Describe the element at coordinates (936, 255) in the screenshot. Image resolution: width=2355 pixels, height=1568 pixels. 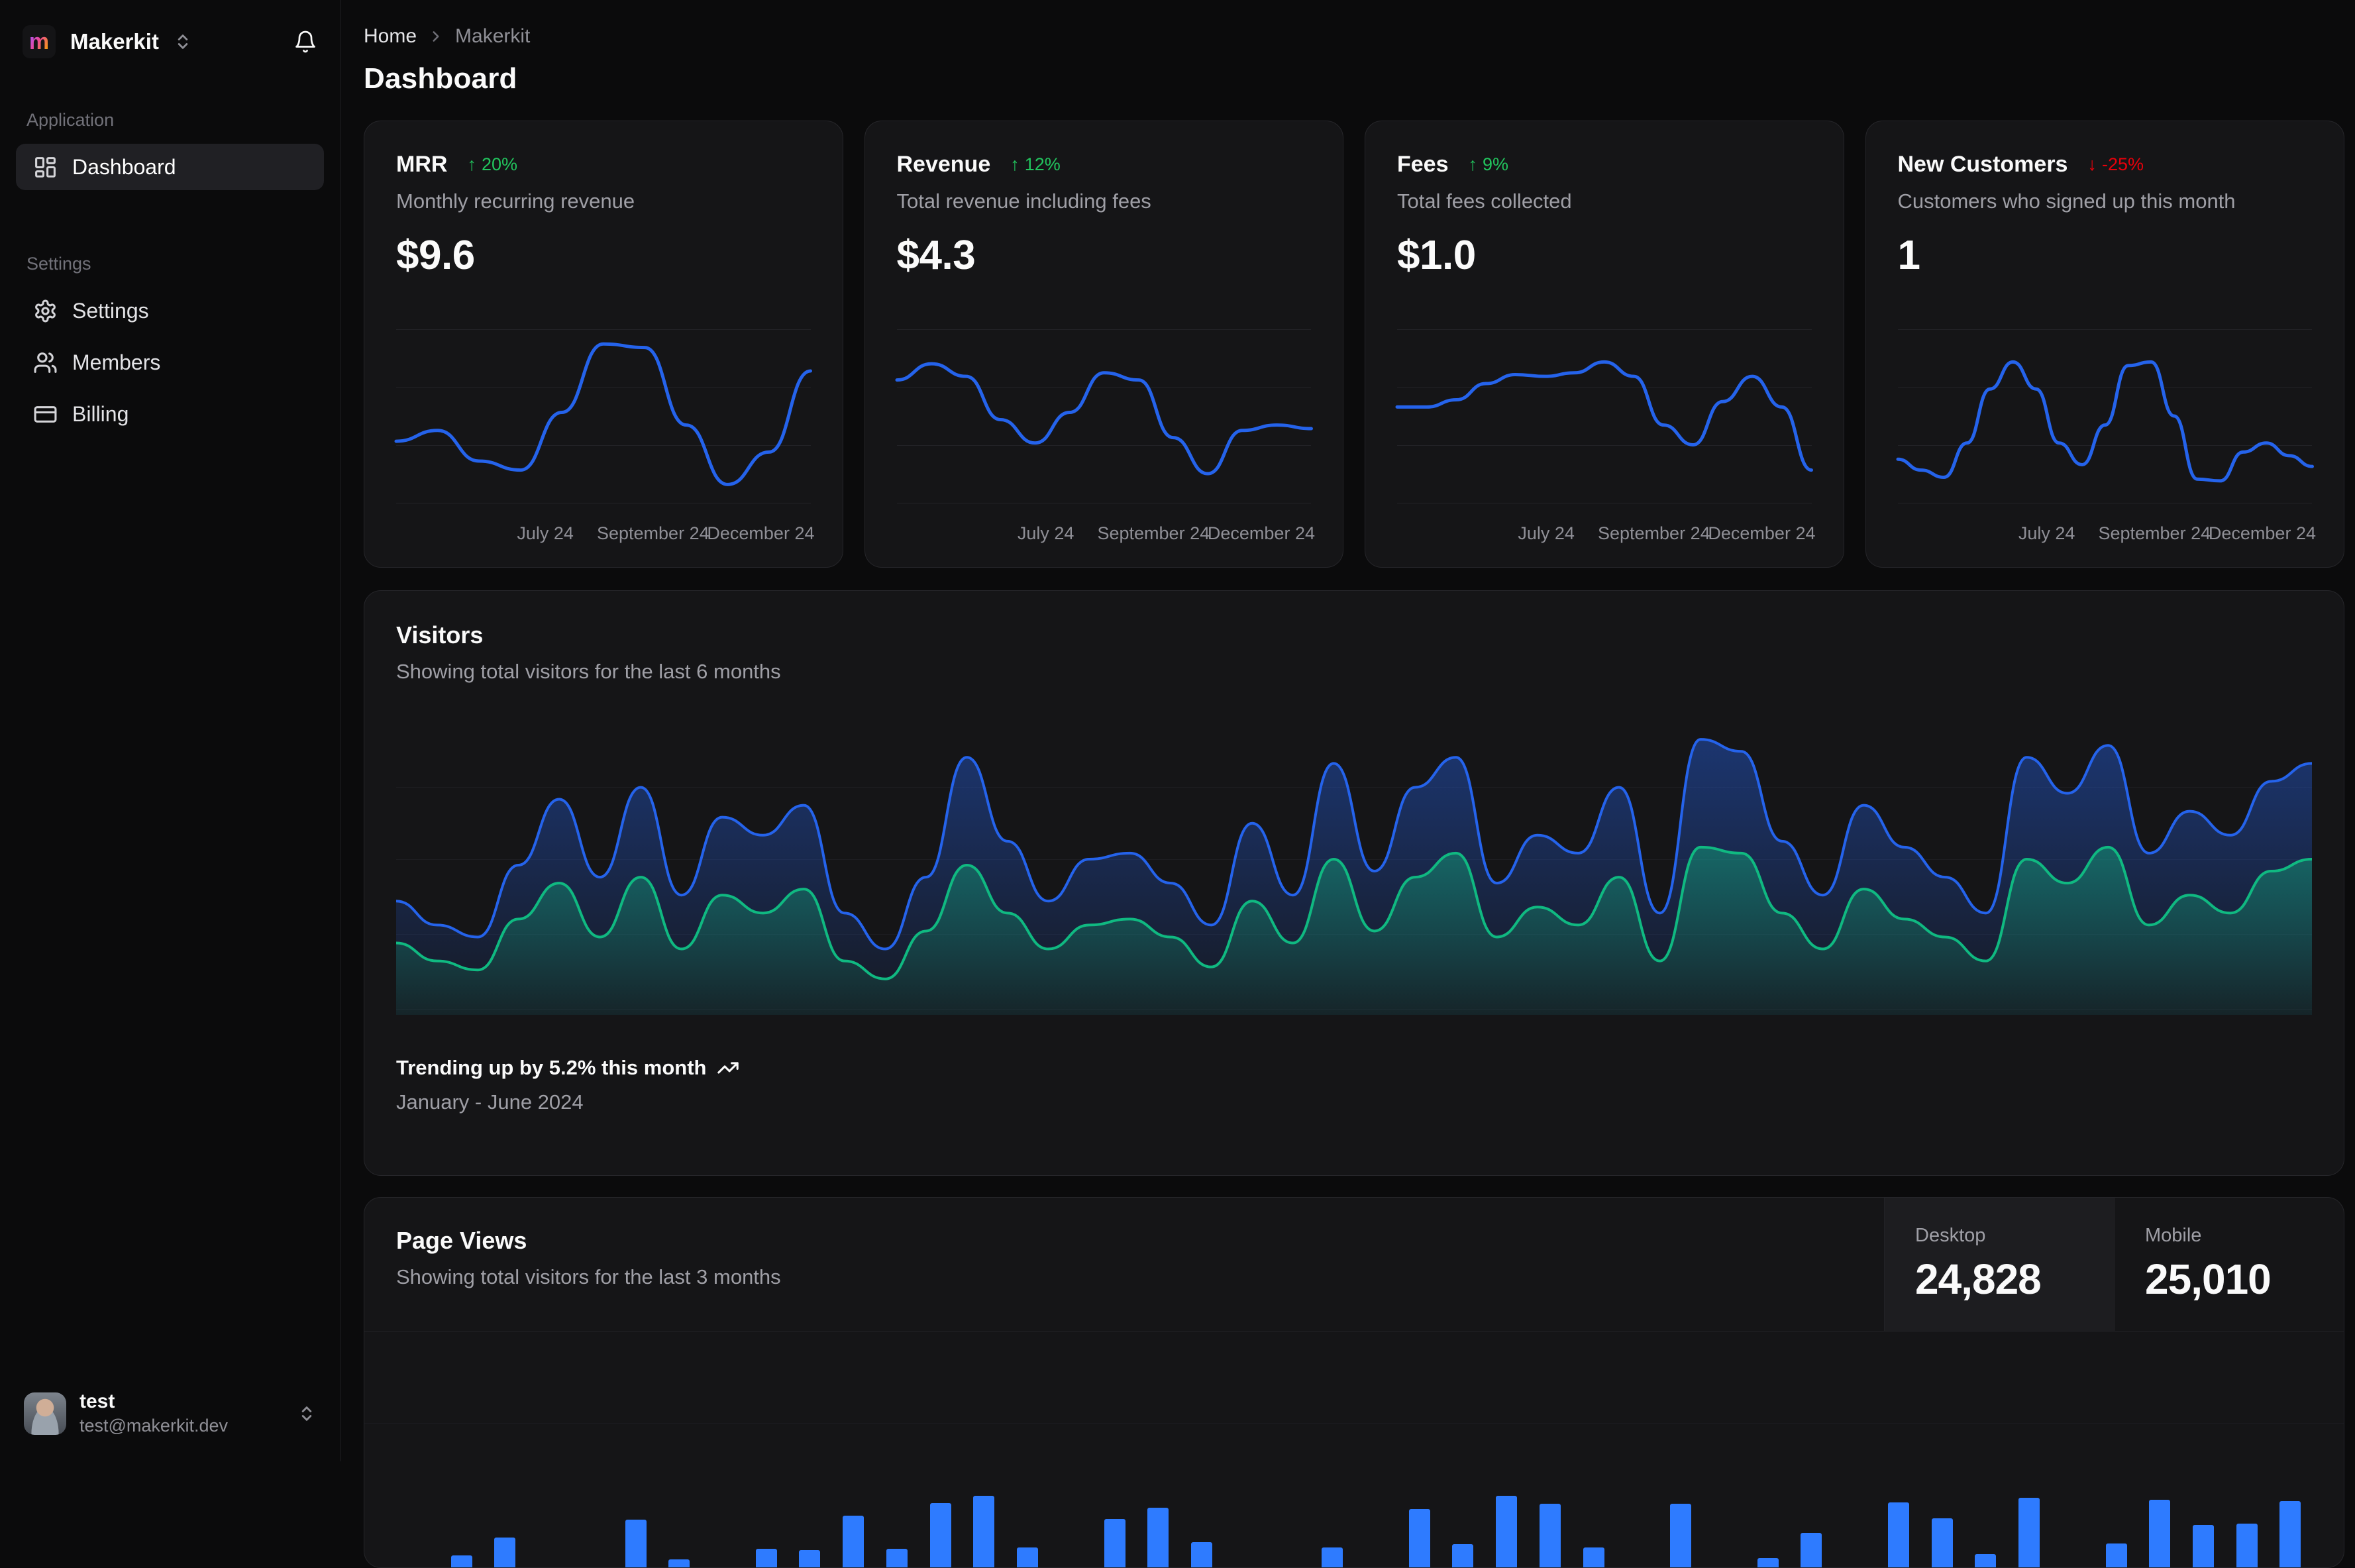
I see `stat-value: $4.3` at that location.